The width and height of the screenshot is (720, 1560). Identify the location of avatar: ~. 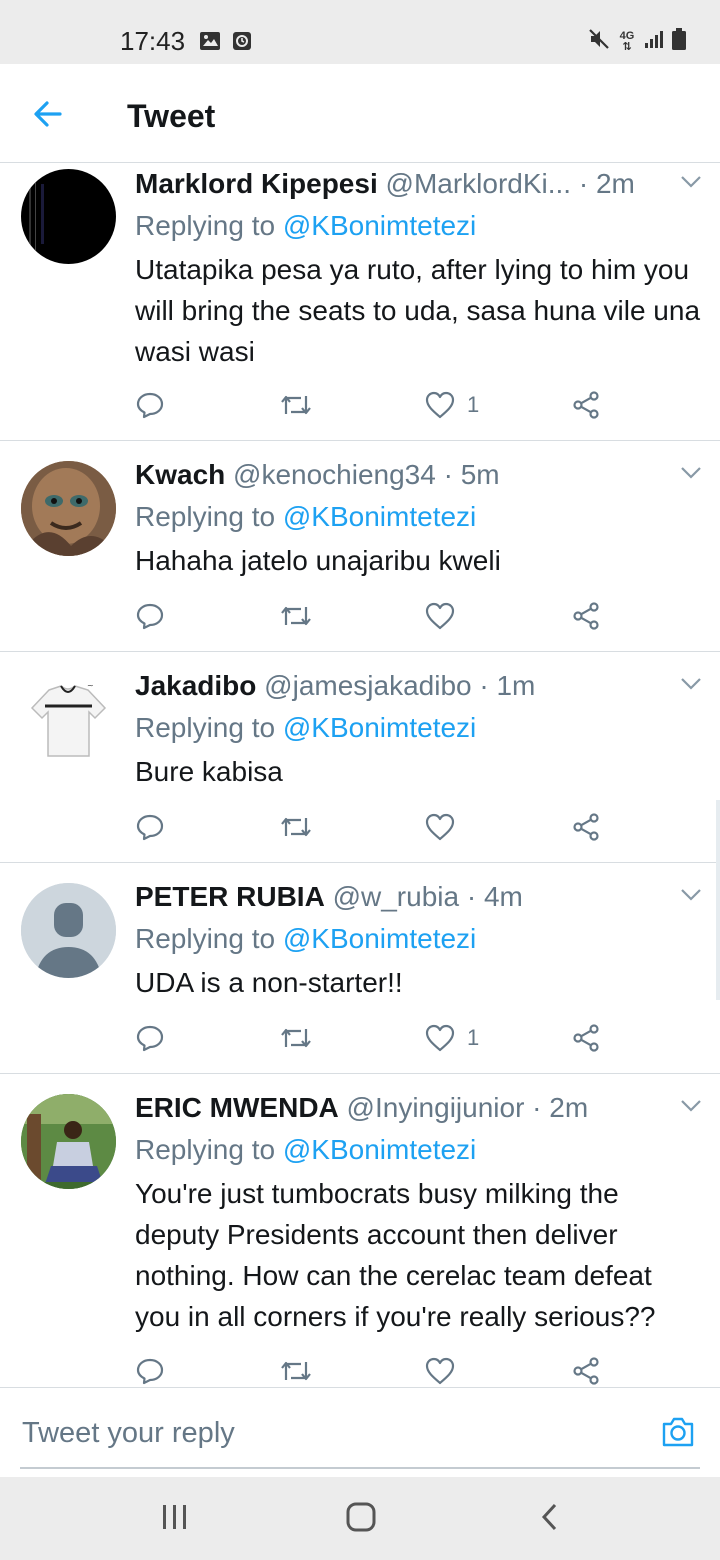
(68, 719).